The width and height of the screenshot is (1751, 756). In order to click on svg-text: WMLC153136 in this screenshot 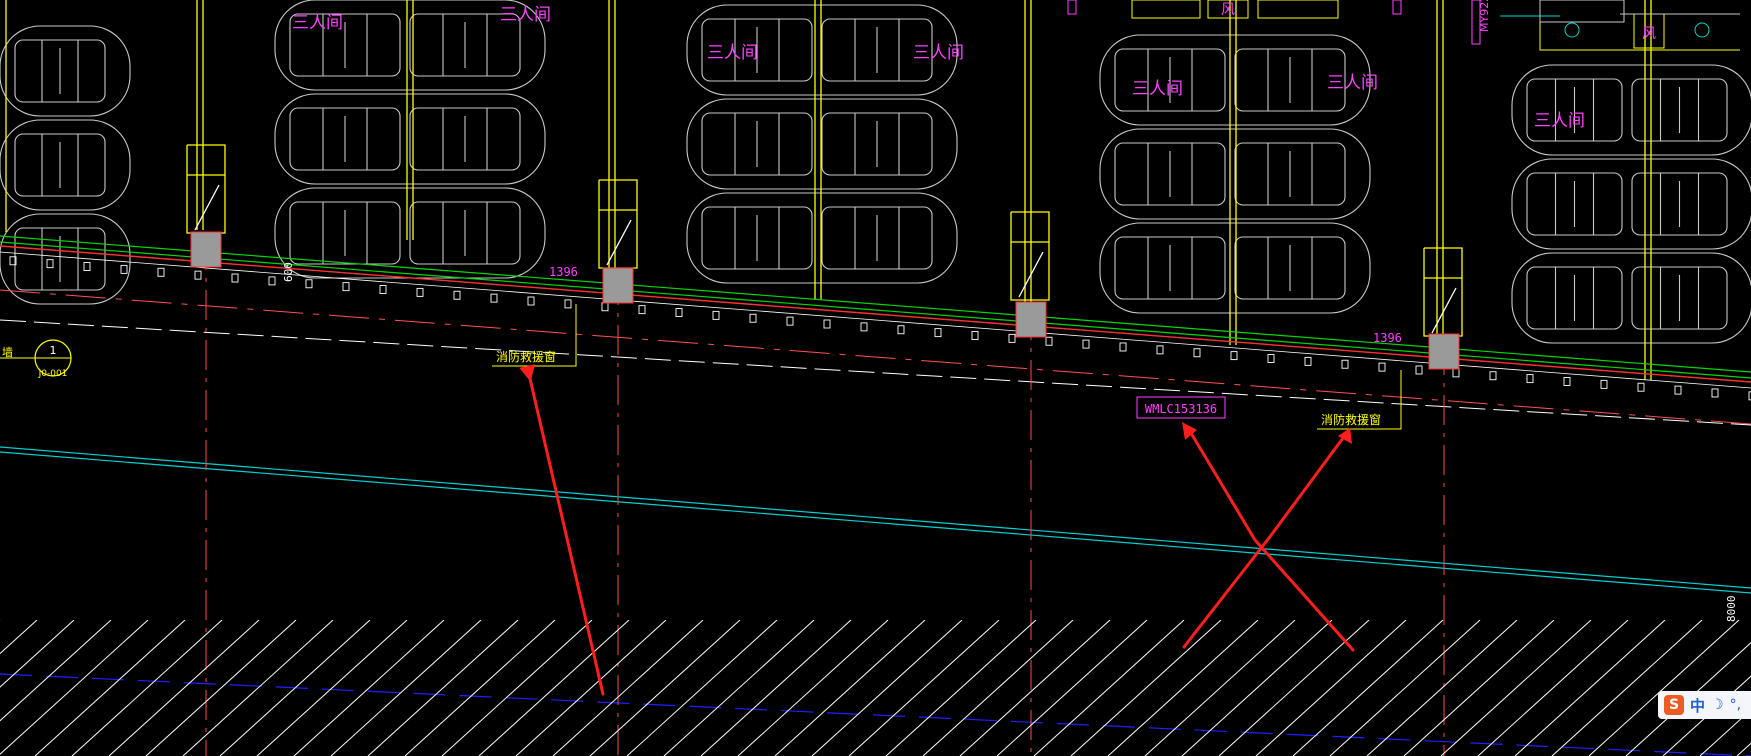, I will do `click(1181, 409)`.